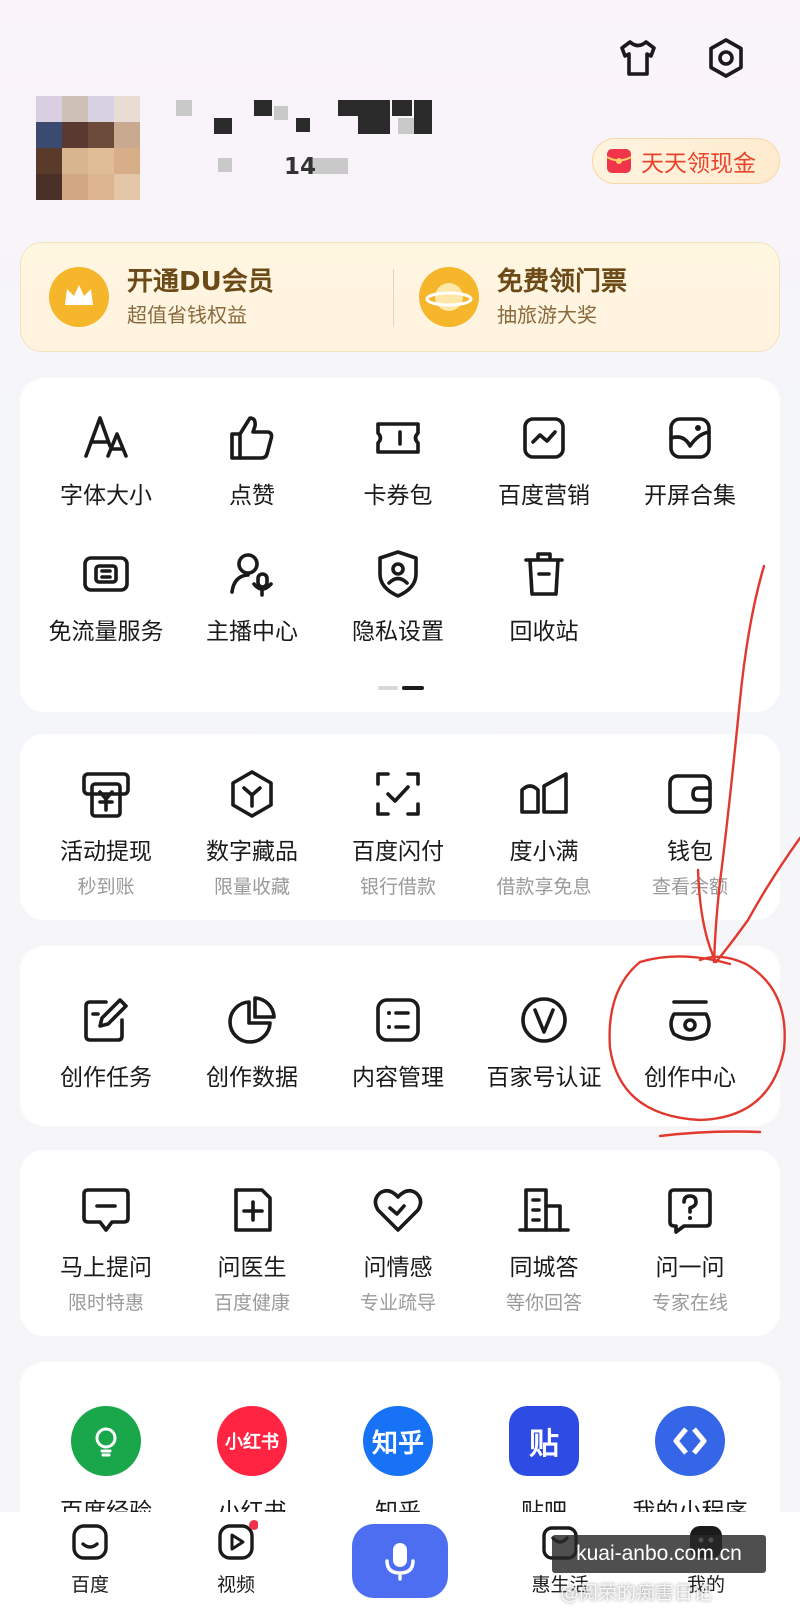 This screenshot has width=800, height=1611. I want to click on voice-search-button, so click(400, 1561).